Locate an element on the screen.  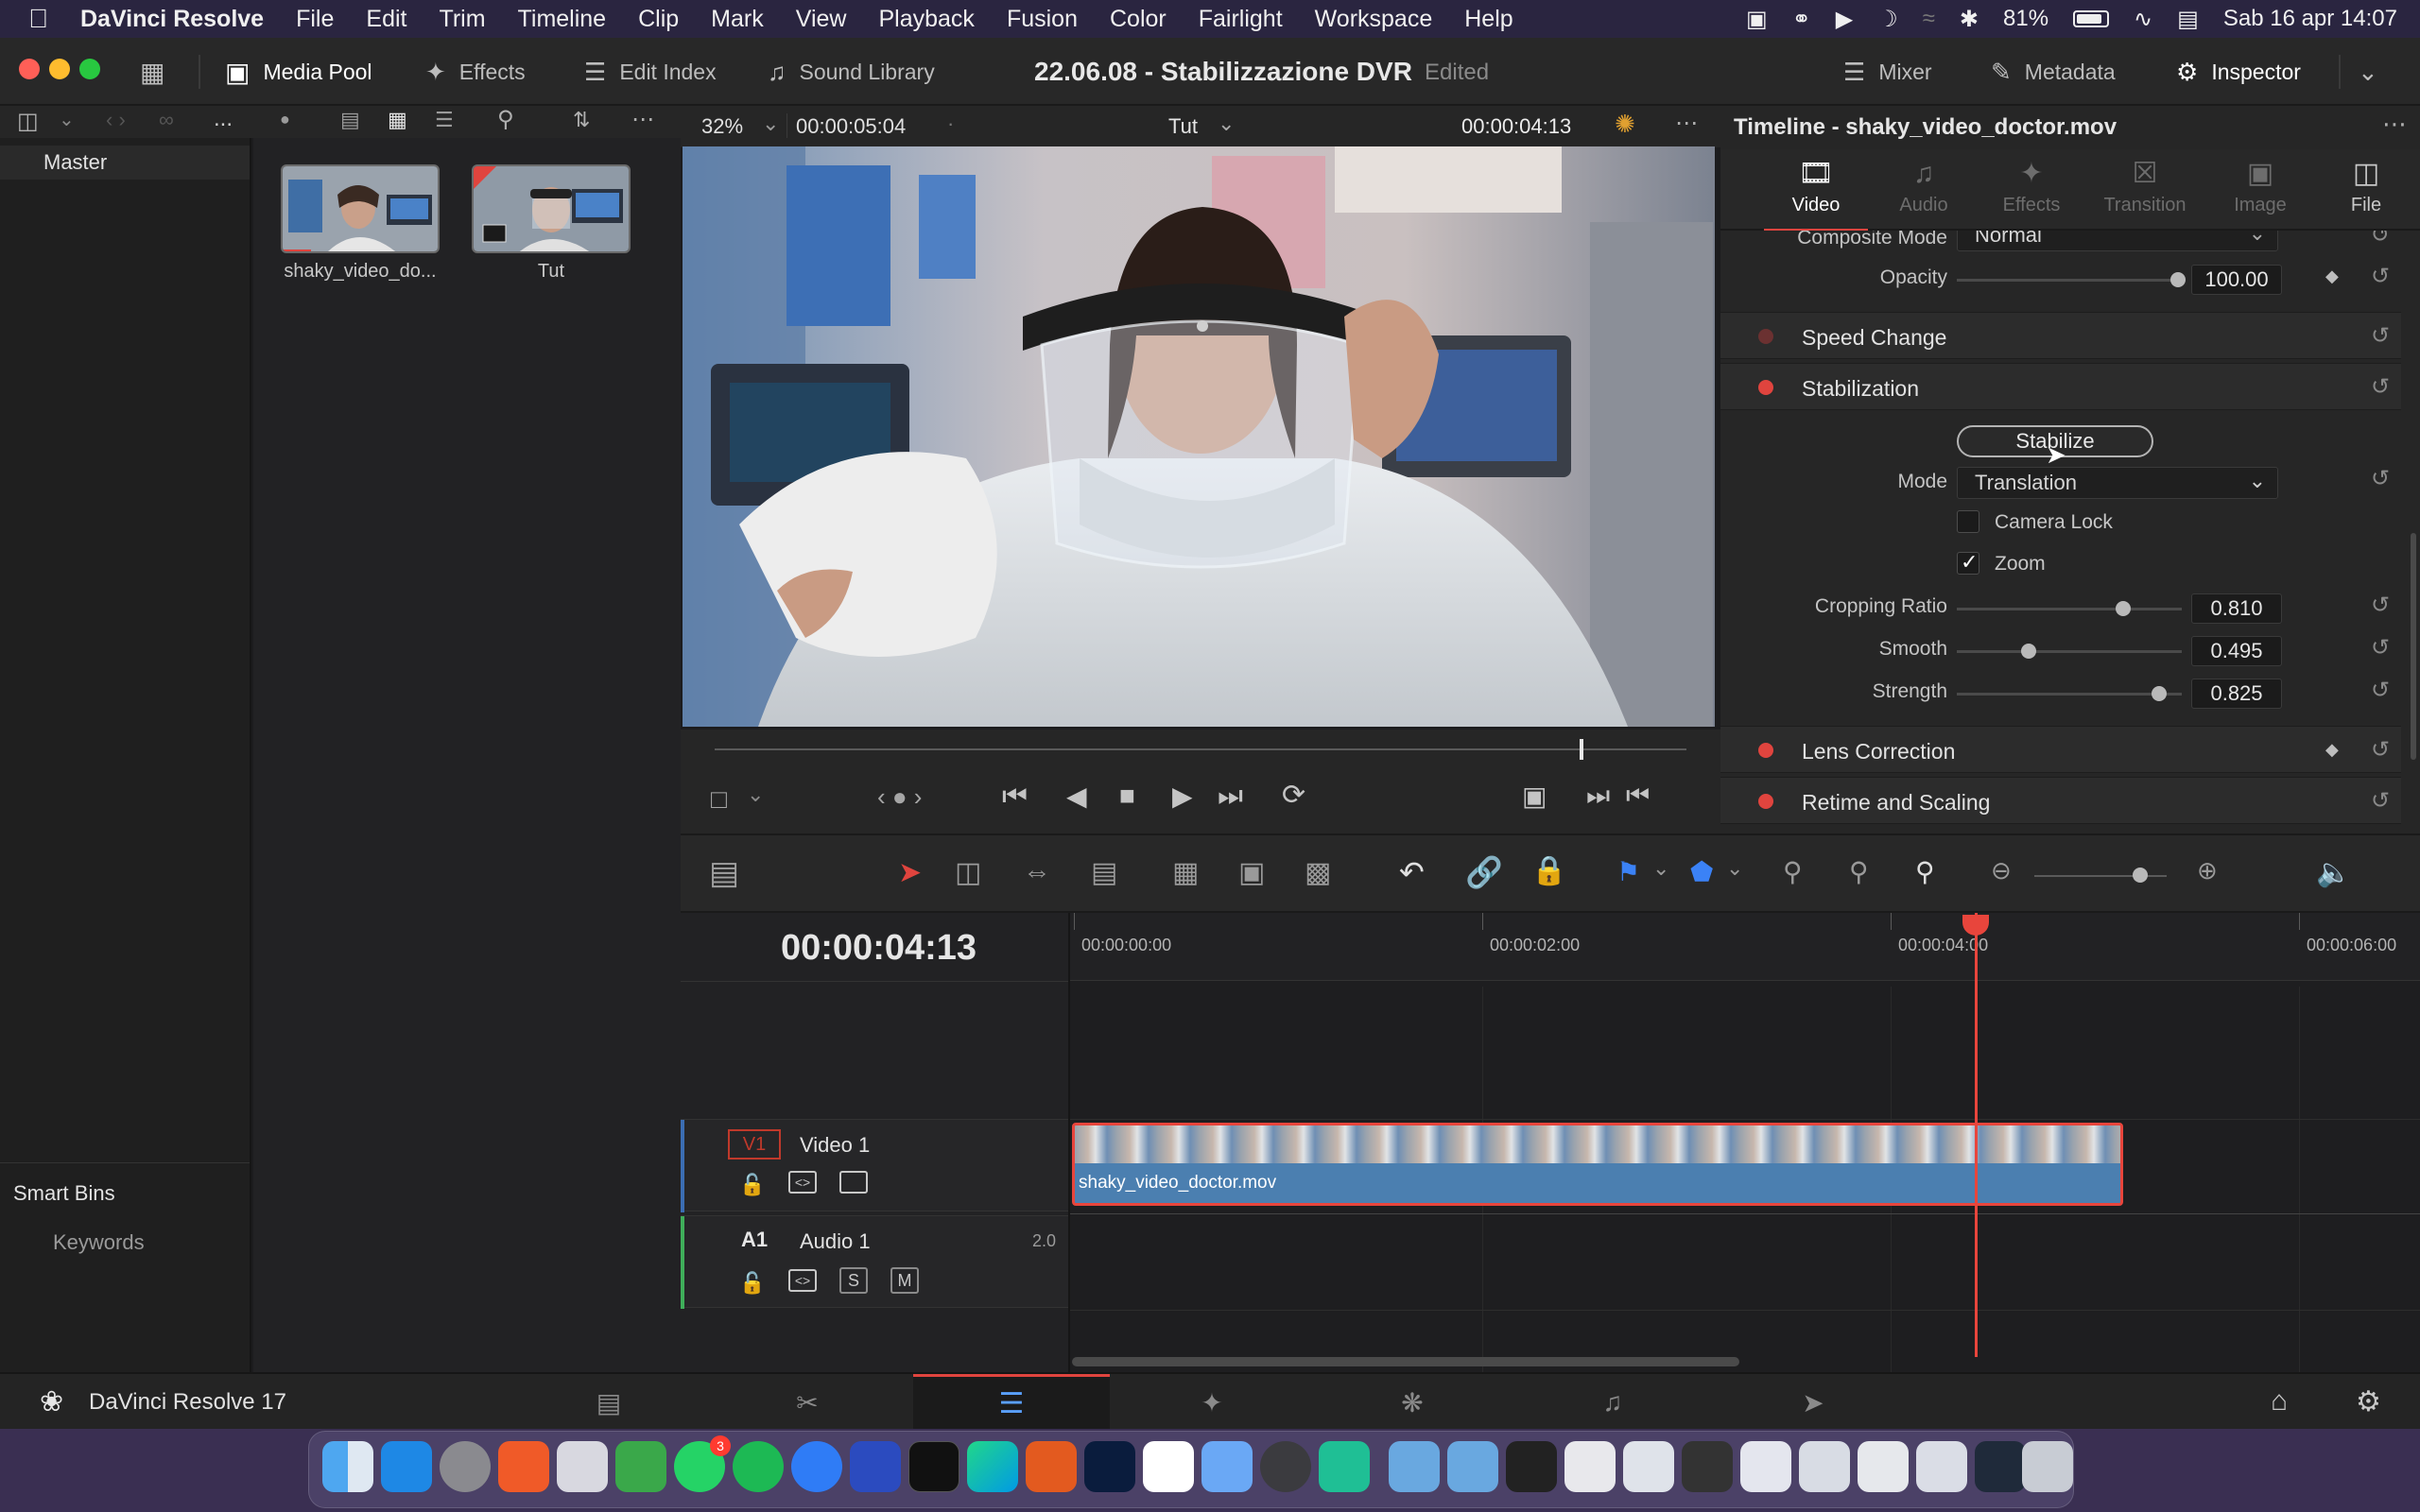
sync-app-icon is located at coordinates (640, 1466).